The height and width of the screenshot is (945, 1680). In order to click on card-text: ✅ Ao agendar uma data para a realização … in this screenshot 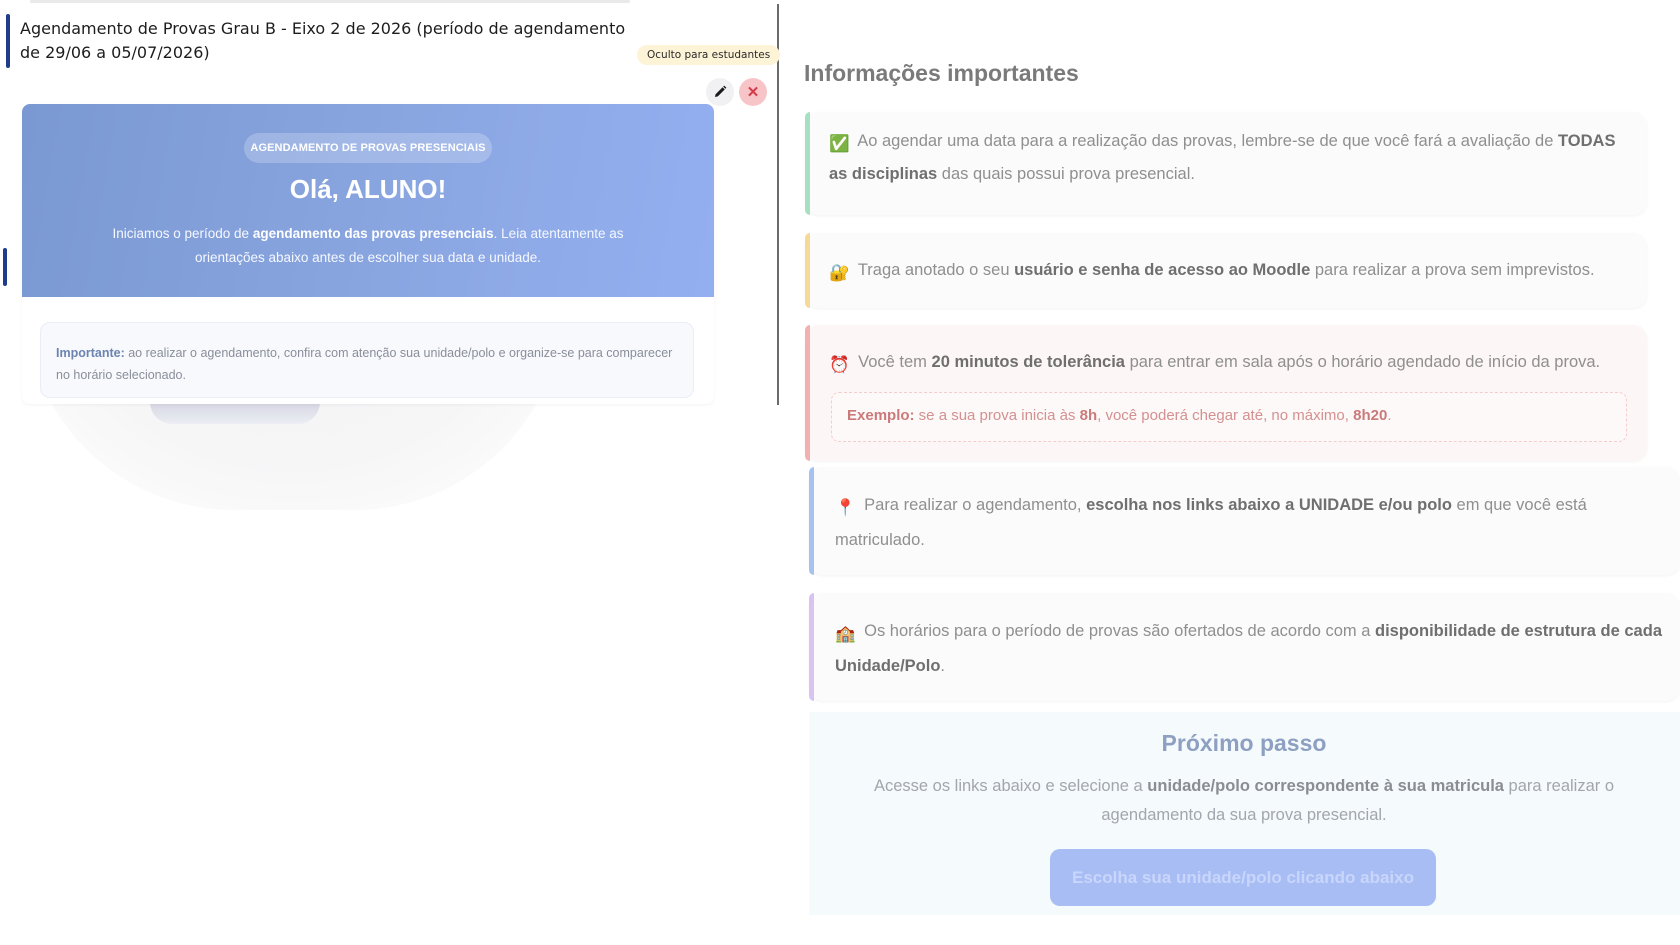, I will do `click(1229, 157)`.